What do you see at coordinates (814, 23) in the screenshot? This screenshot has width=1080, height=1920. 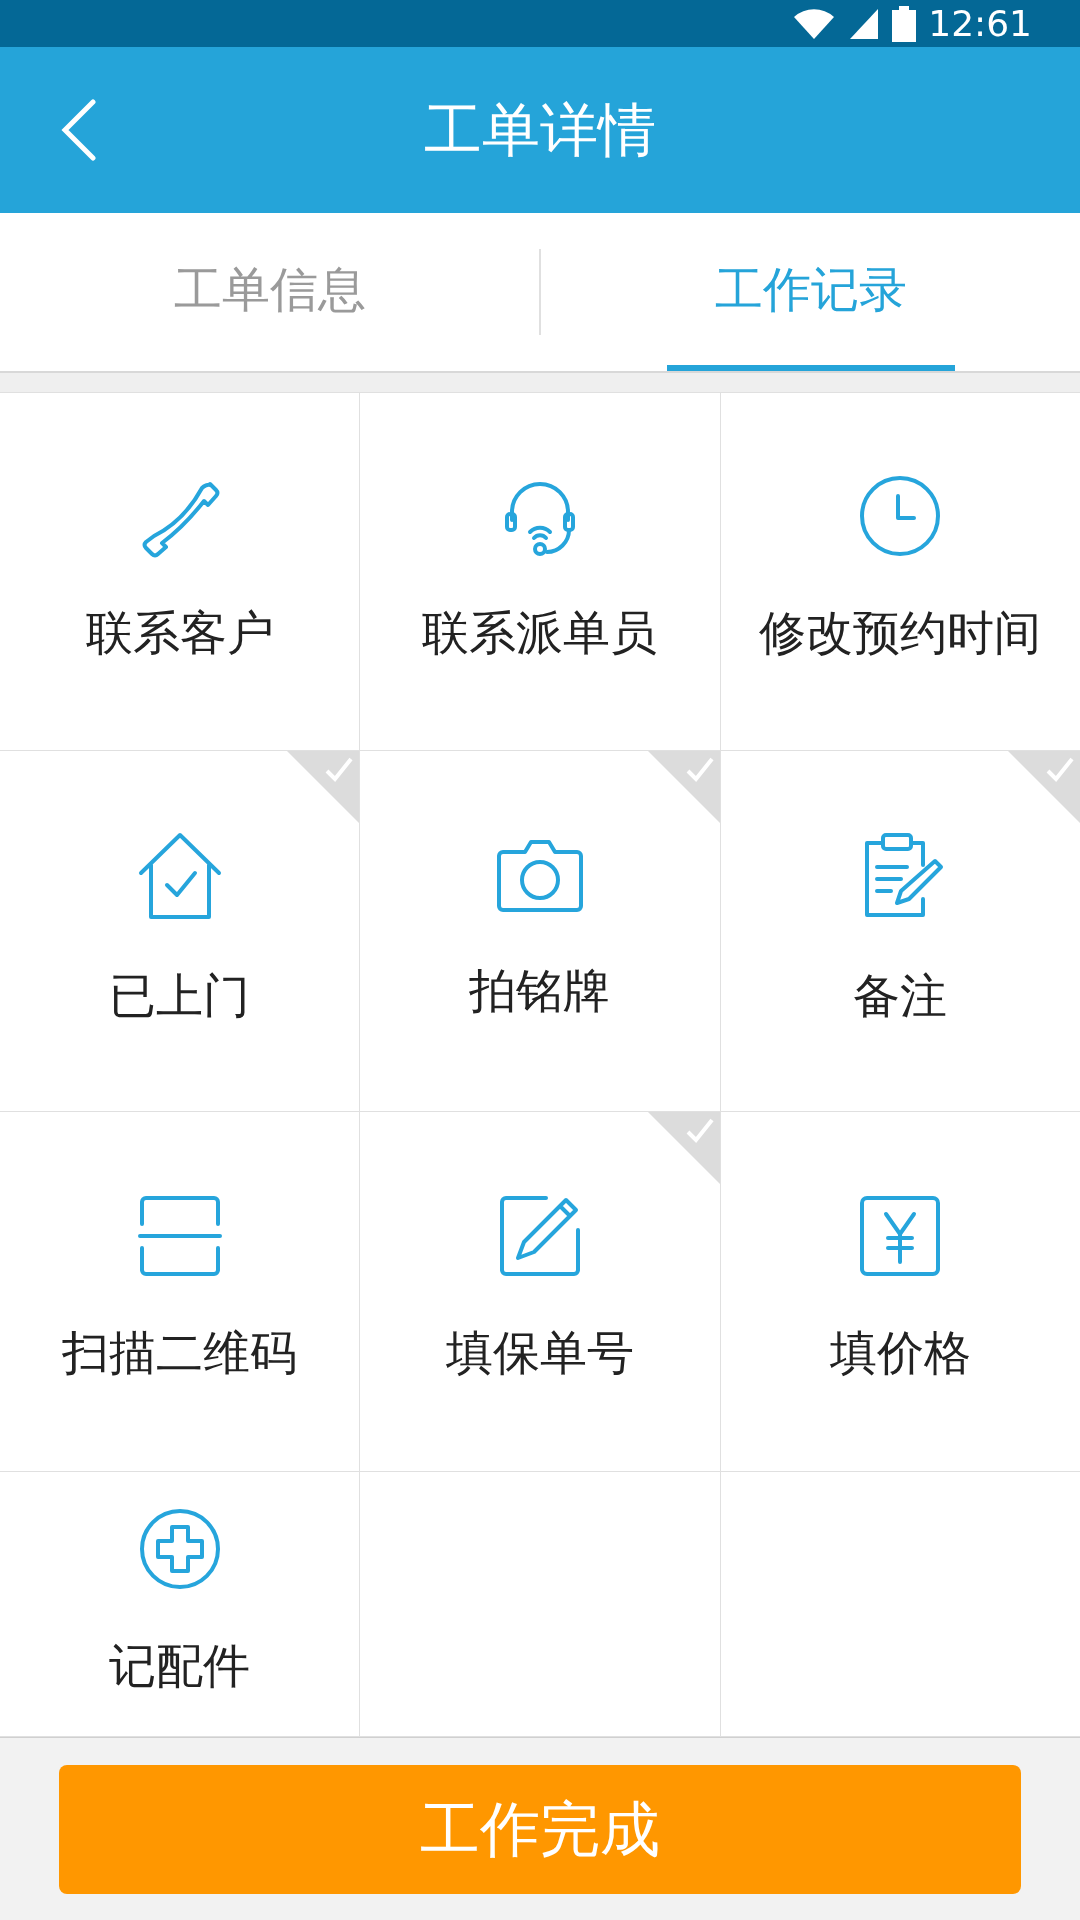 I see `wifi-icon` at bounding box center [814, 23].